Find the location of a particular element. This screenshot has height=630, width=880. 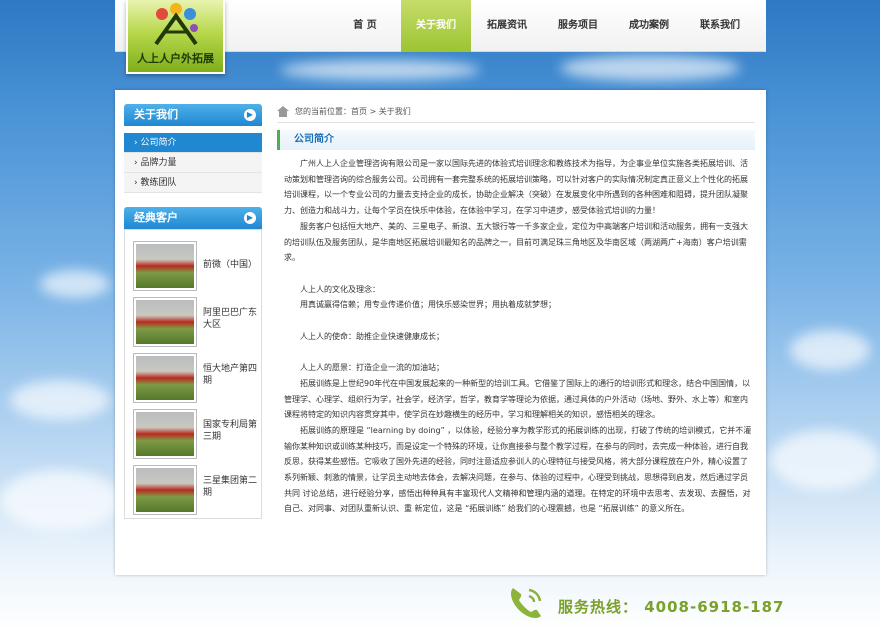

site-logo: 人上人户外拓展 is located at coordinates (175, 37).